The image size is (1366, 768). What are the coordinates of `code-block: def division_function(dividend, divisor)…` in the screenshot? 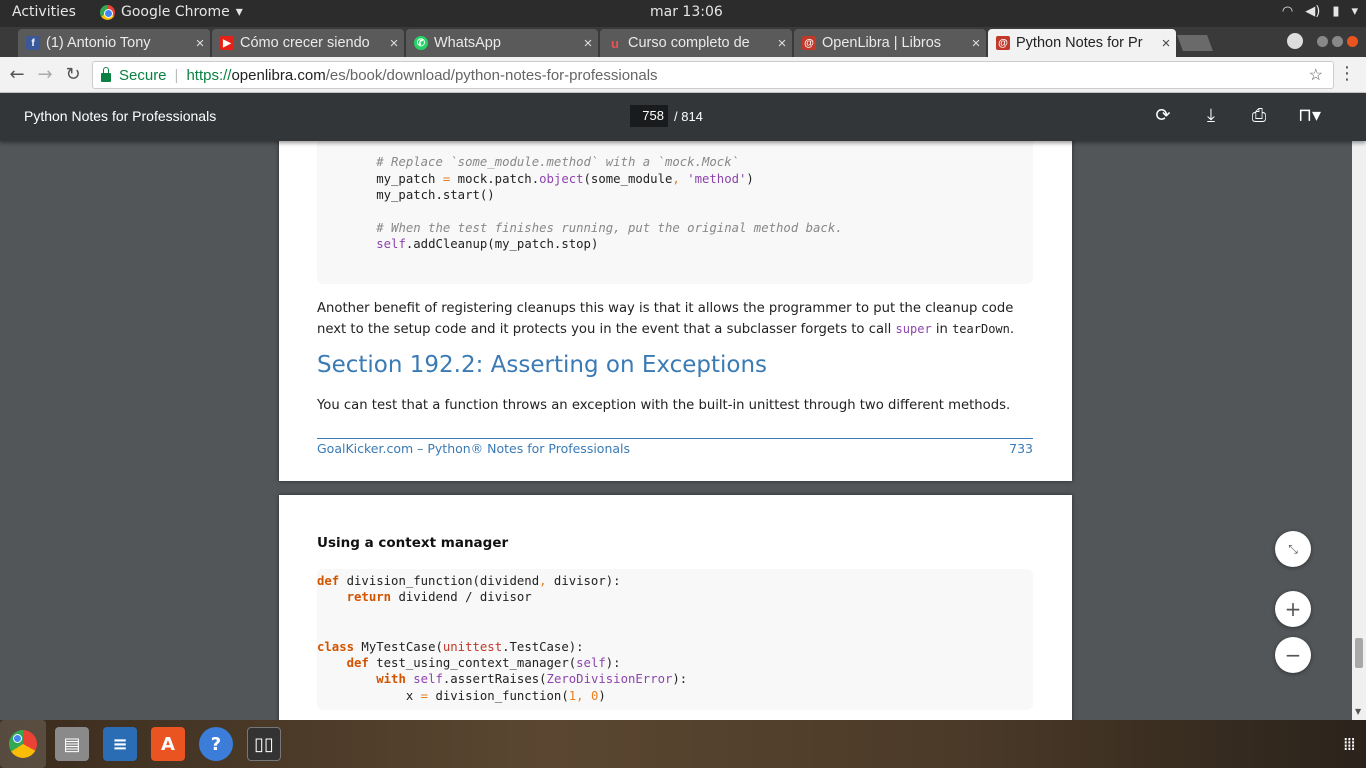 It's located at (675, 639).